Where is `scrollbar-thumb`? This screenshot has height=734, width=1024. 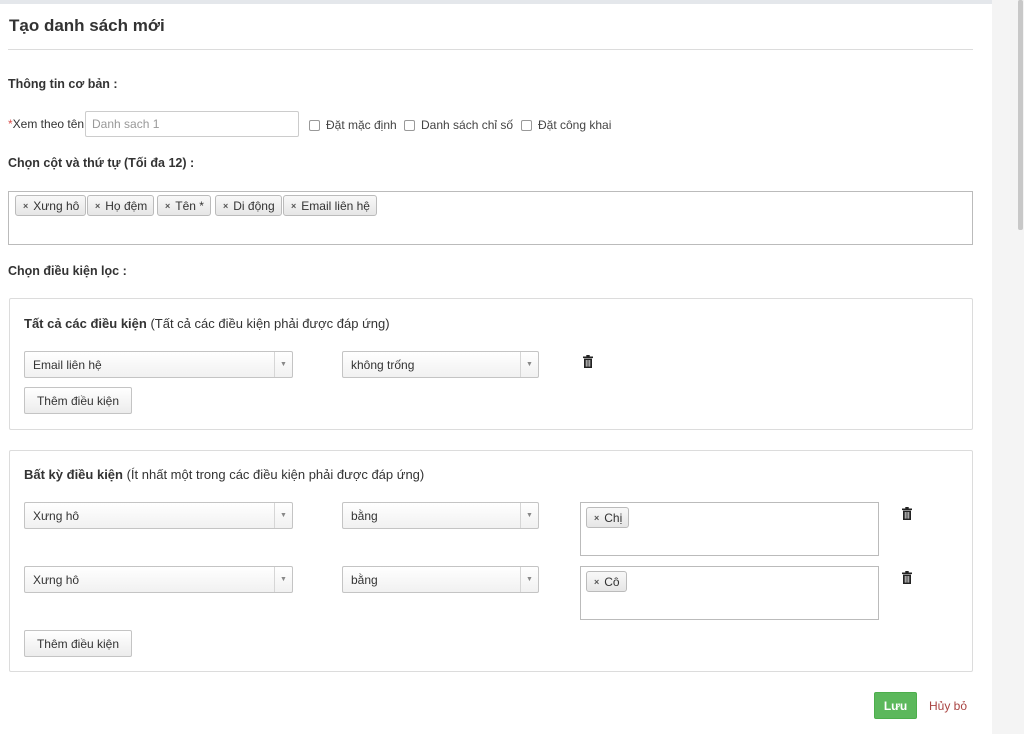 scrollbar-thumb is located at coordinates (1020, 115).